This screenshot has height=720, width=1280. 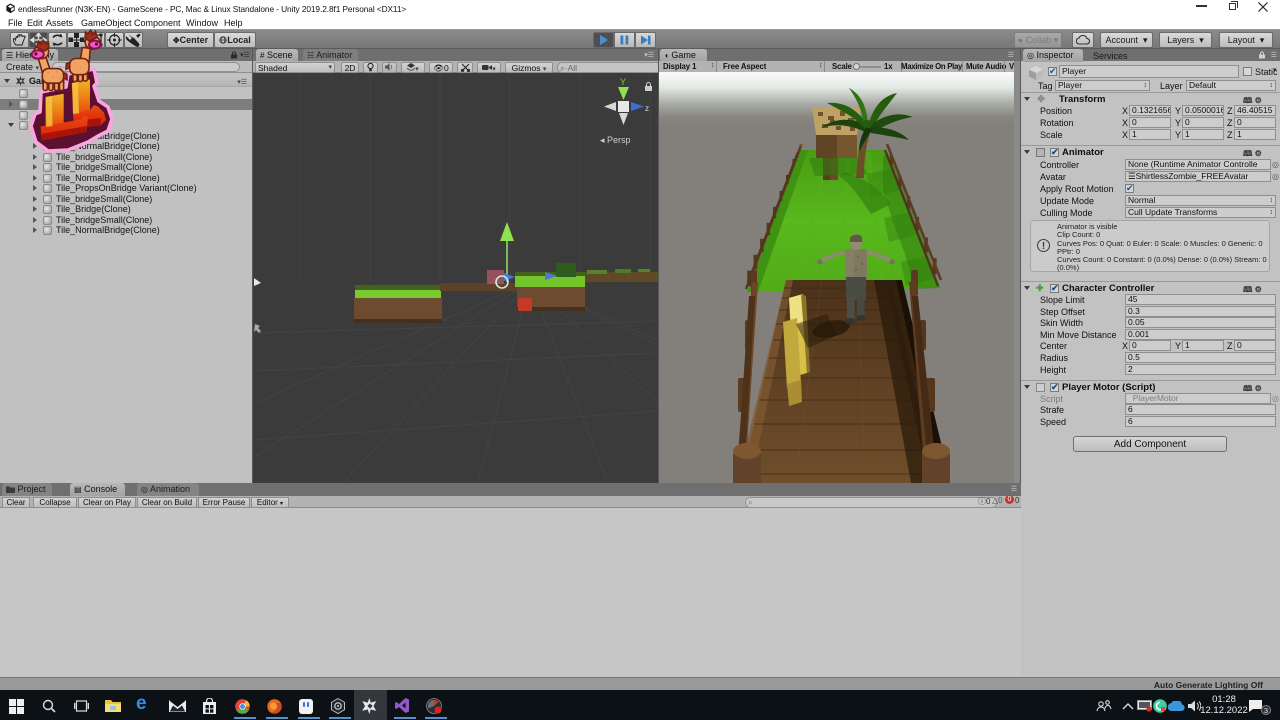 I want to click on svg-text: ◂ Persp, so click(x=615, y=140).